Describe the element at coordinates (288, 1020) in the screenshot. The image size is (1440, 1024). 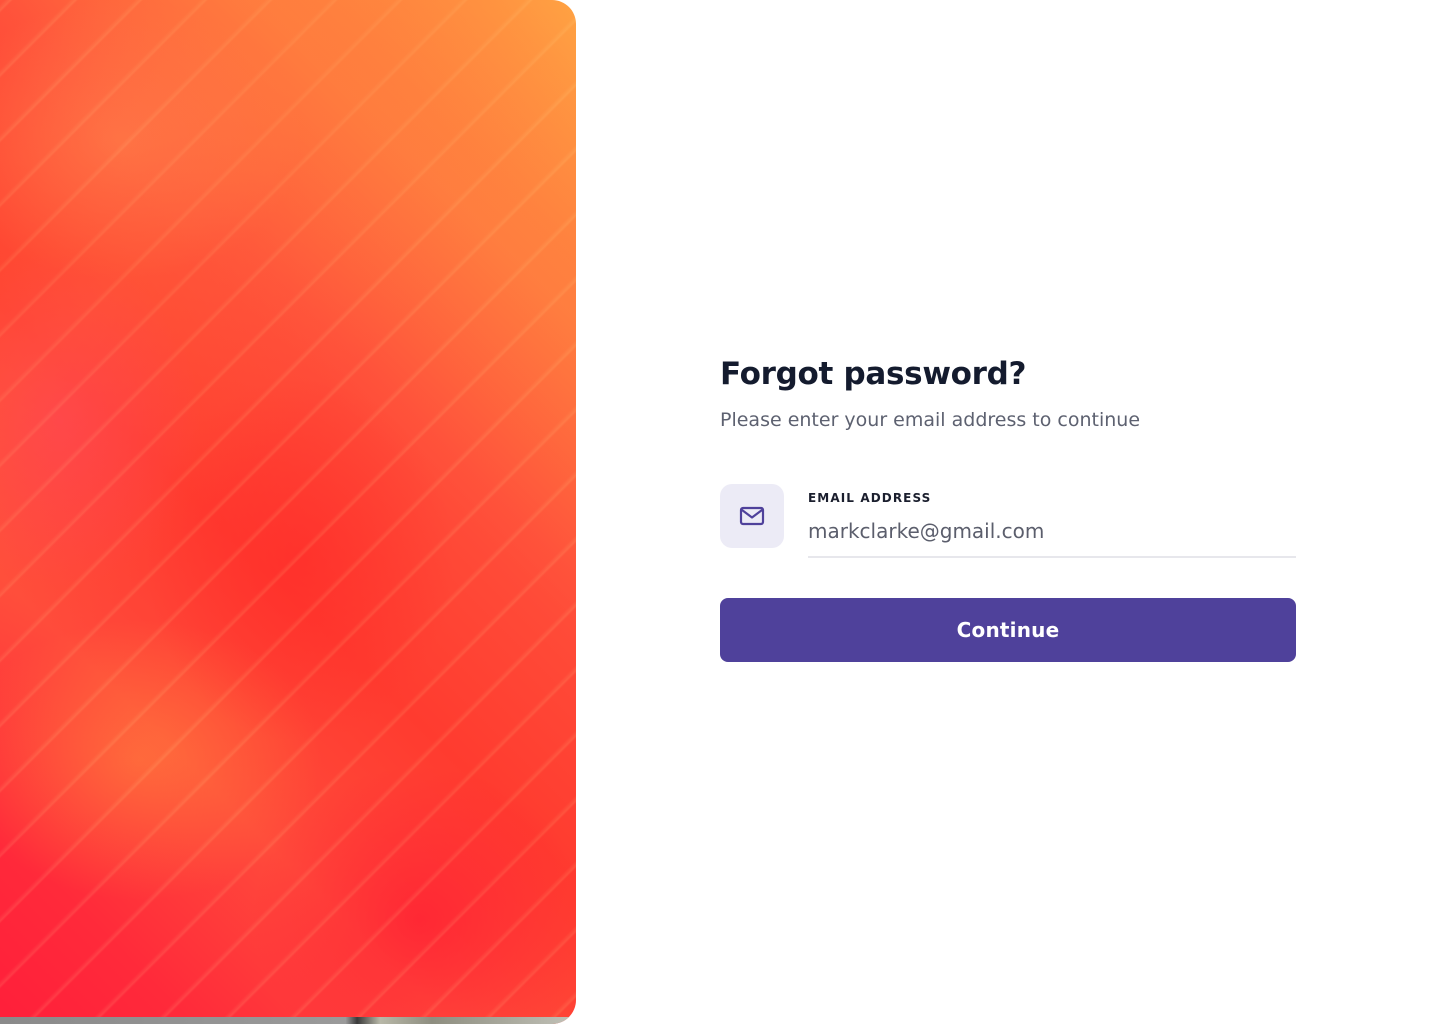
I see `hero-image-bottom-strip` at that location.